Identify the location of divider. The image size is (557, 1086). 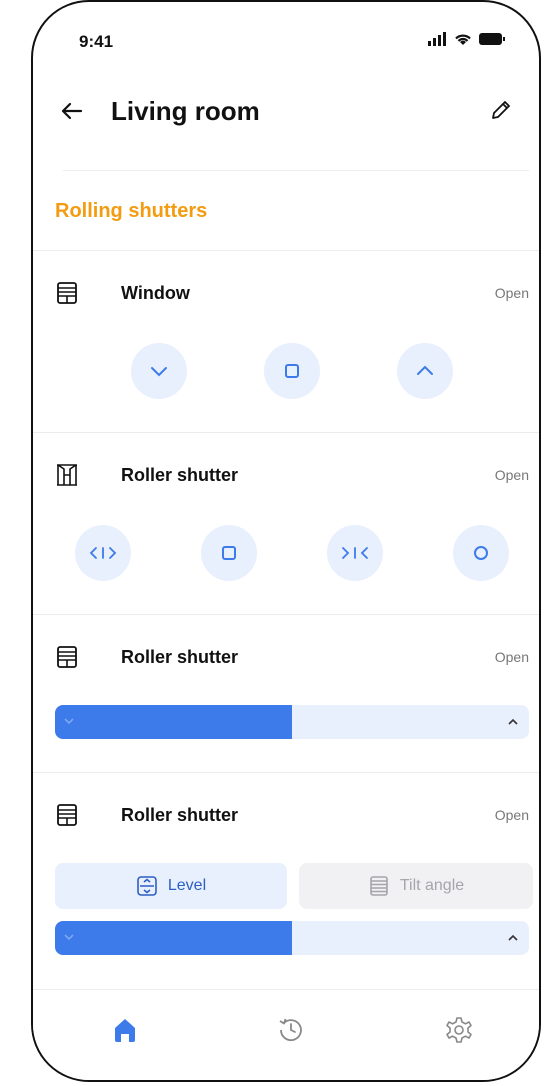
(296, 170).